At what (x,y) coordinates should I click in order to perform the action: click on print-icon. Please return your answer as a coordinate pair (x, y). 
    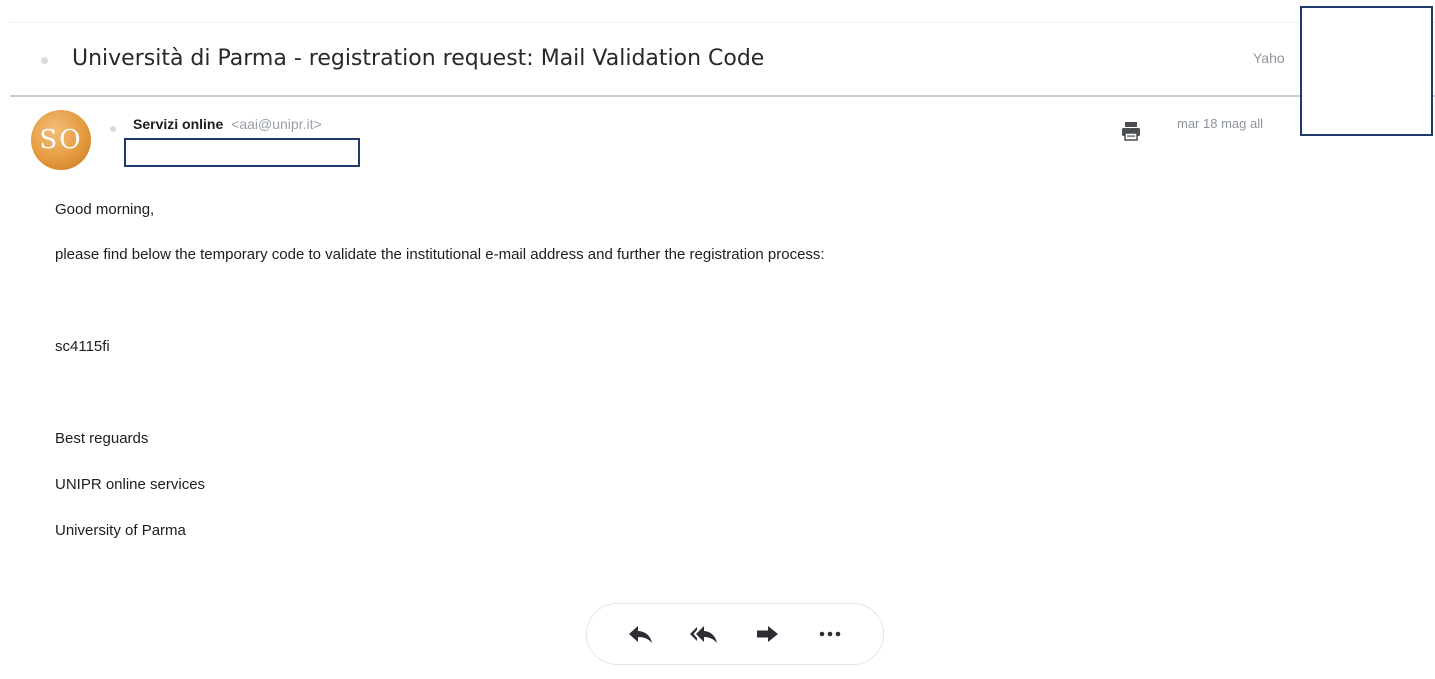
    Looking at the image, I should click on (1131, 131).